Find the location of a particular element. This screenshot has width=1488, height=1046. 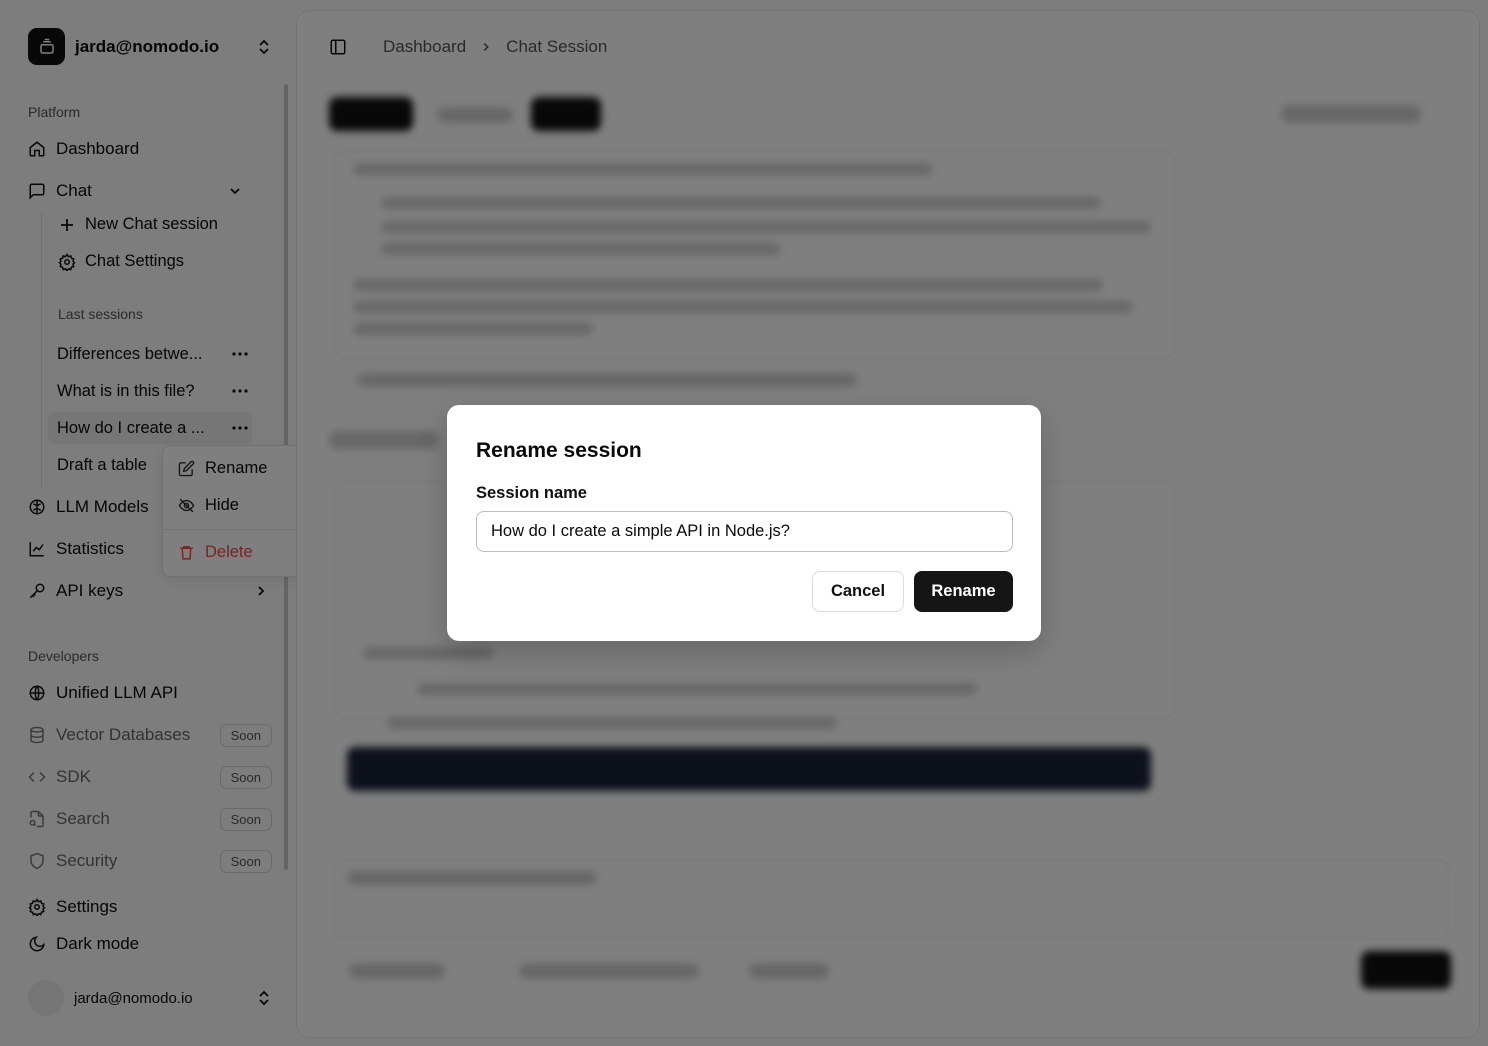

rename-button: Rename is located at coordinates (963, 591).